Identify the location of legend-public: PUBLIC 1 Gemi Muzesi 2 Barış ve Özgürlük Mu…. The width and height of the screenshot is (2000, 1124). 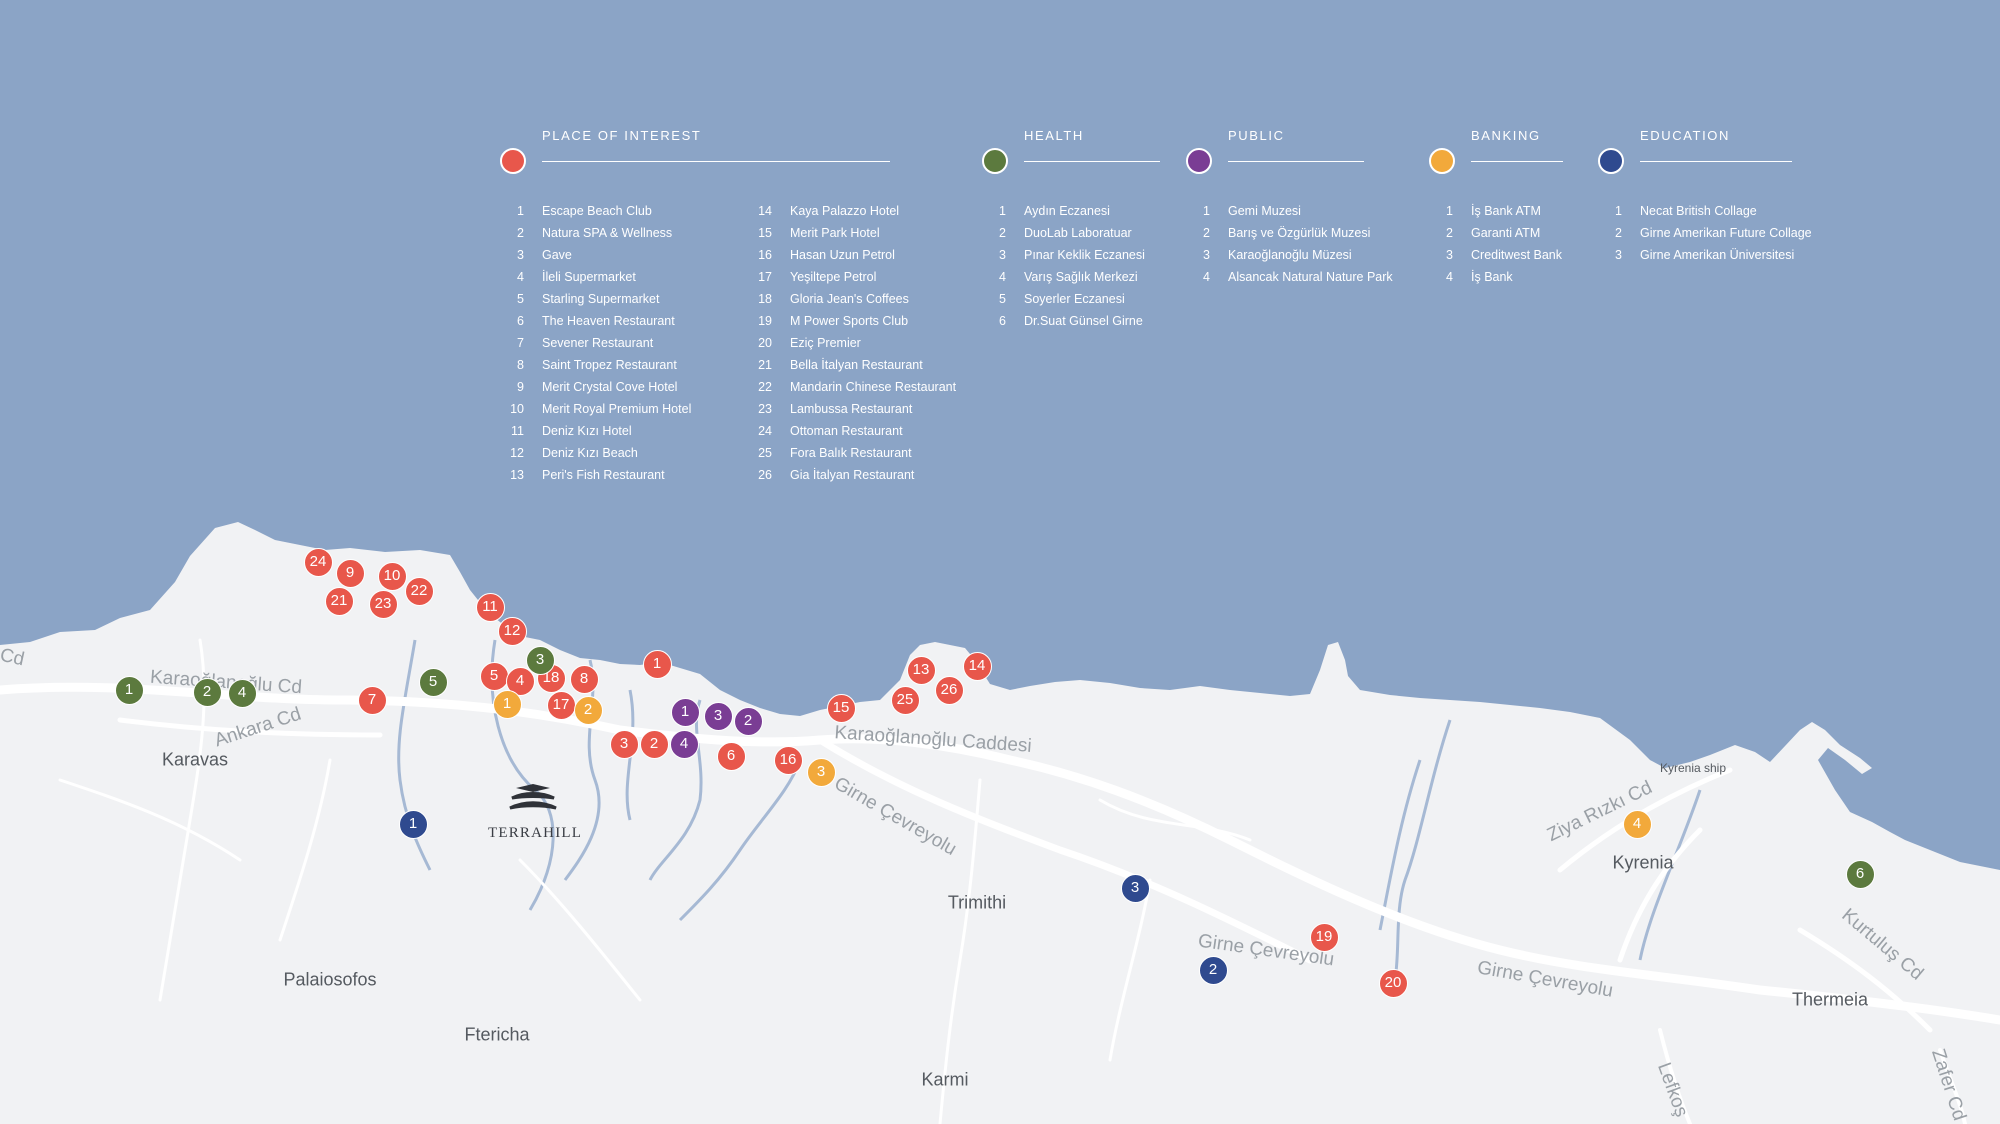
(1289, 204).